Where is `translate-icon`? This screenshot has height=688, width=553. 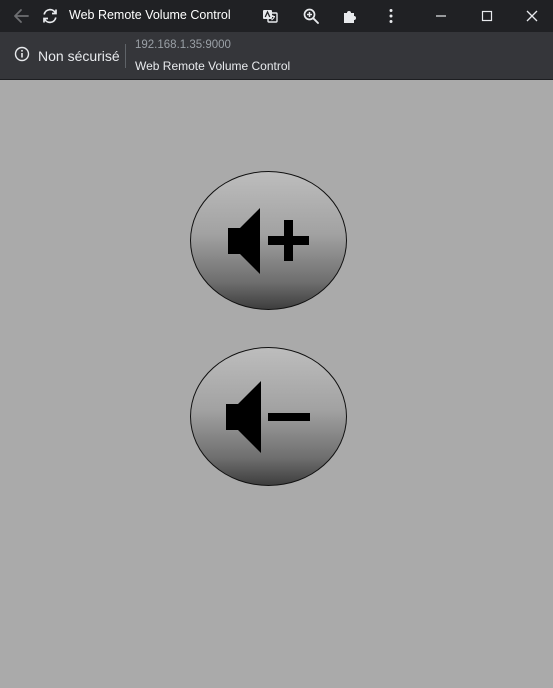
translate-icon is located at coordinates (270, 16).